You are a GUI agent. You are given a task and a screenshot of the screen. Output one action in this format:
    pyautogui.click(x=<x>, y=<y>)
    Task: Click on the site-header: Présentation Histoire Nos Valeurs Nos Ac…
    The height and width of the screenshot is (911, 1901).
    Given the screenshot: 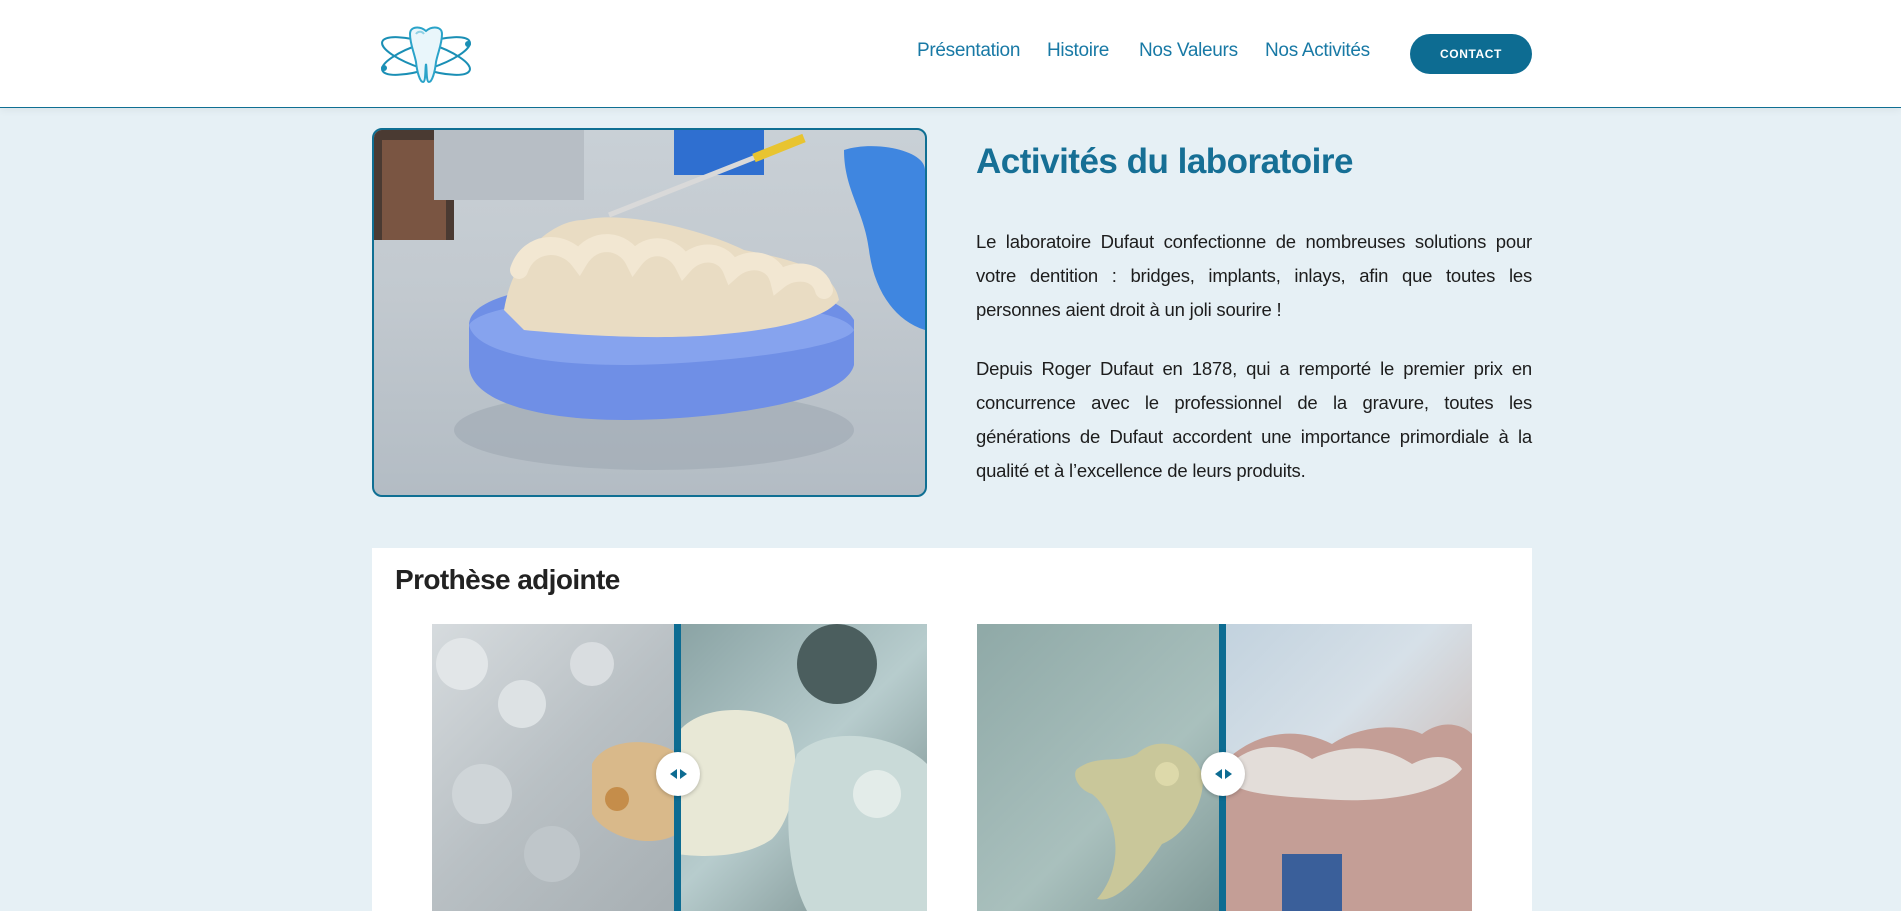 What is the action you would take?
    pyautogui.click(x=950, y=54)
    